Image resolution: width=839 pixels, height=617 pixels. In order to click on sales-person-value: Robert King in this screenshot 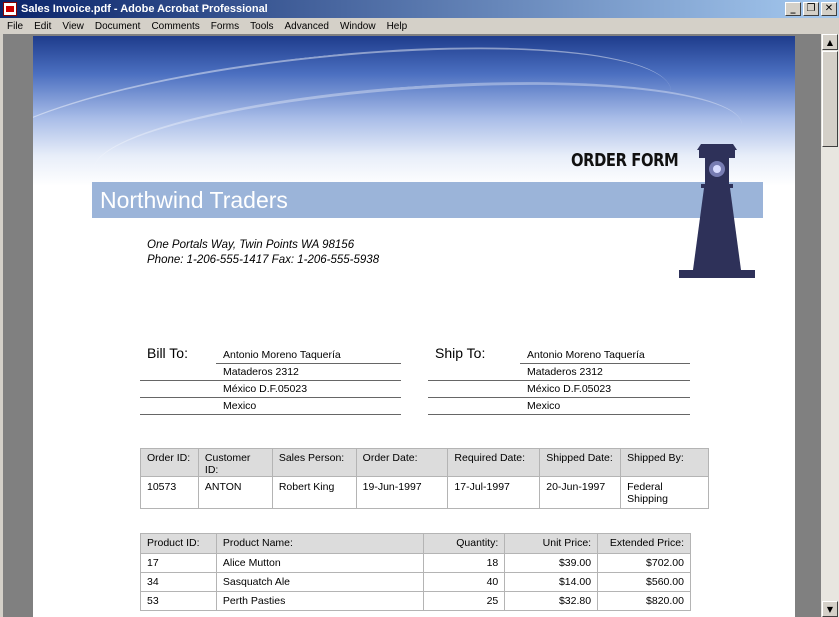, I will do `click(314, 492)`.